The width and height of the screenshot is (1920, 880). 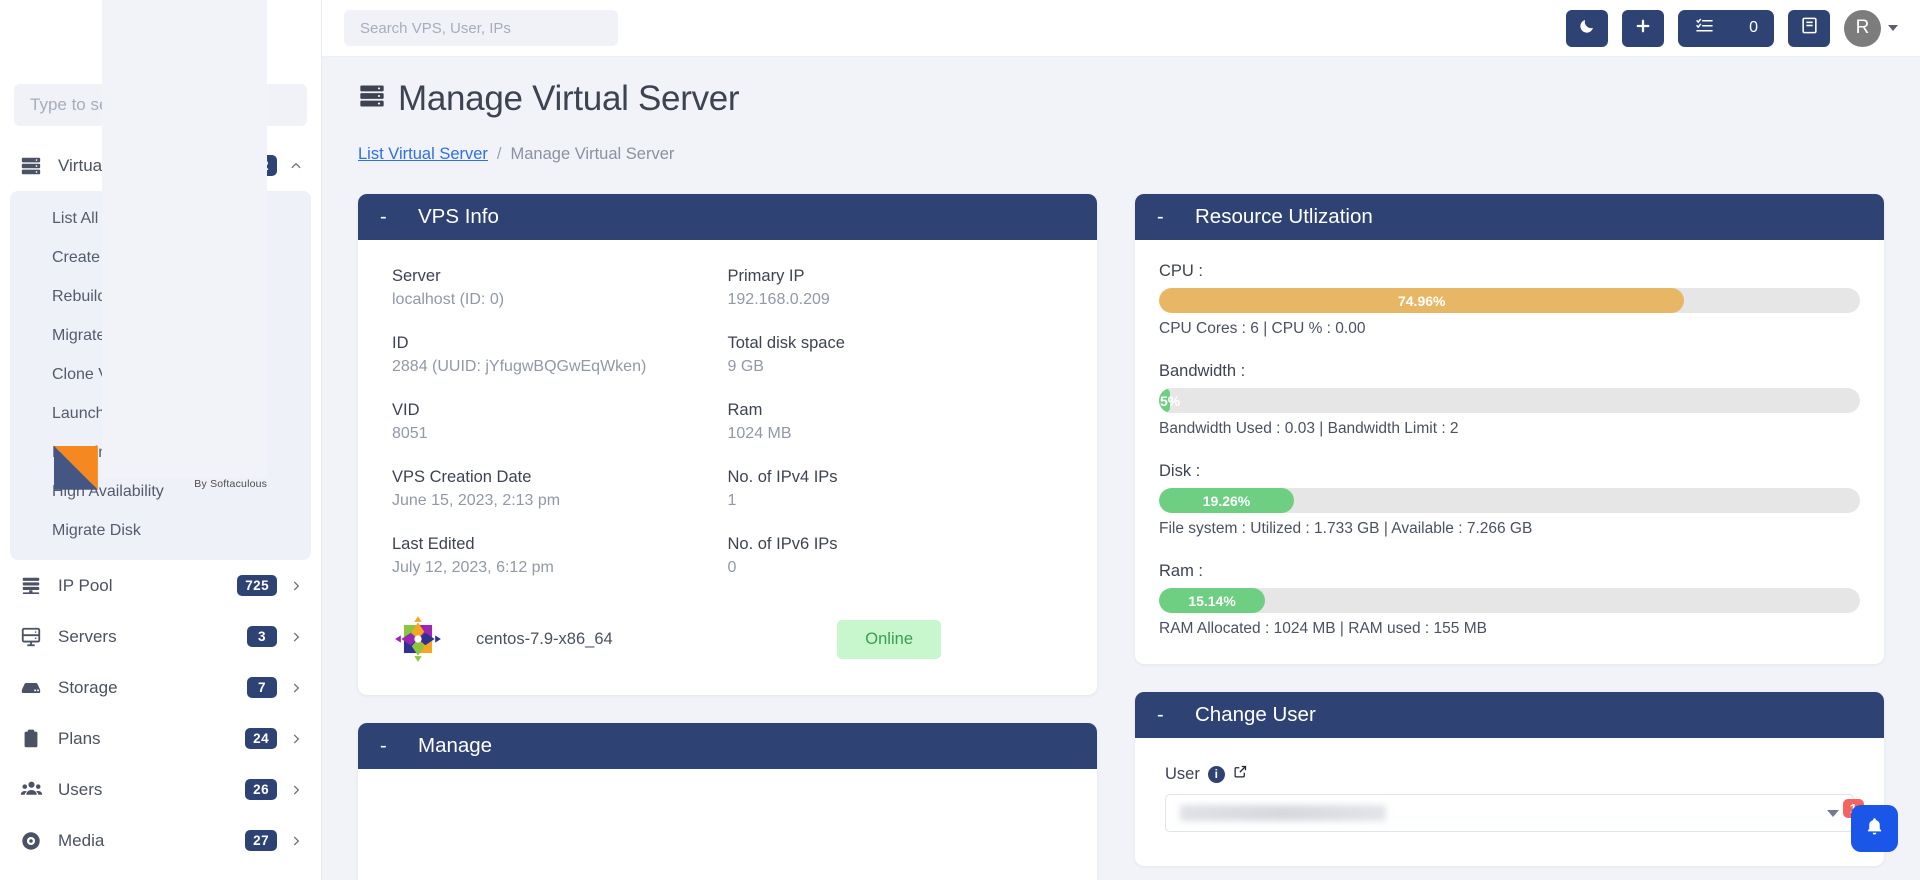 I want to click on os-row: centos-7.9-x86_64 Online, so click(x=727, y=639).